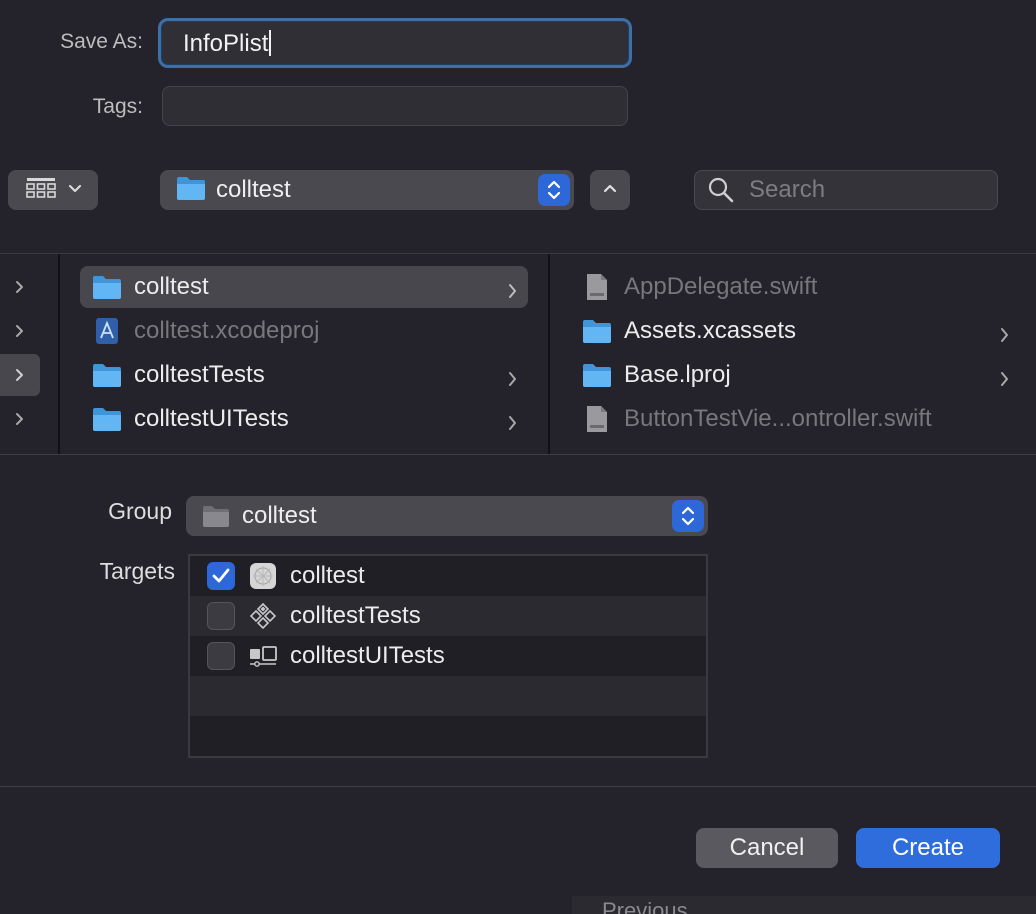  What do you see at coordinates (804, 905) in the screenshot?
I see `background-window-peek: Previous` at bounding box center [804, 905].